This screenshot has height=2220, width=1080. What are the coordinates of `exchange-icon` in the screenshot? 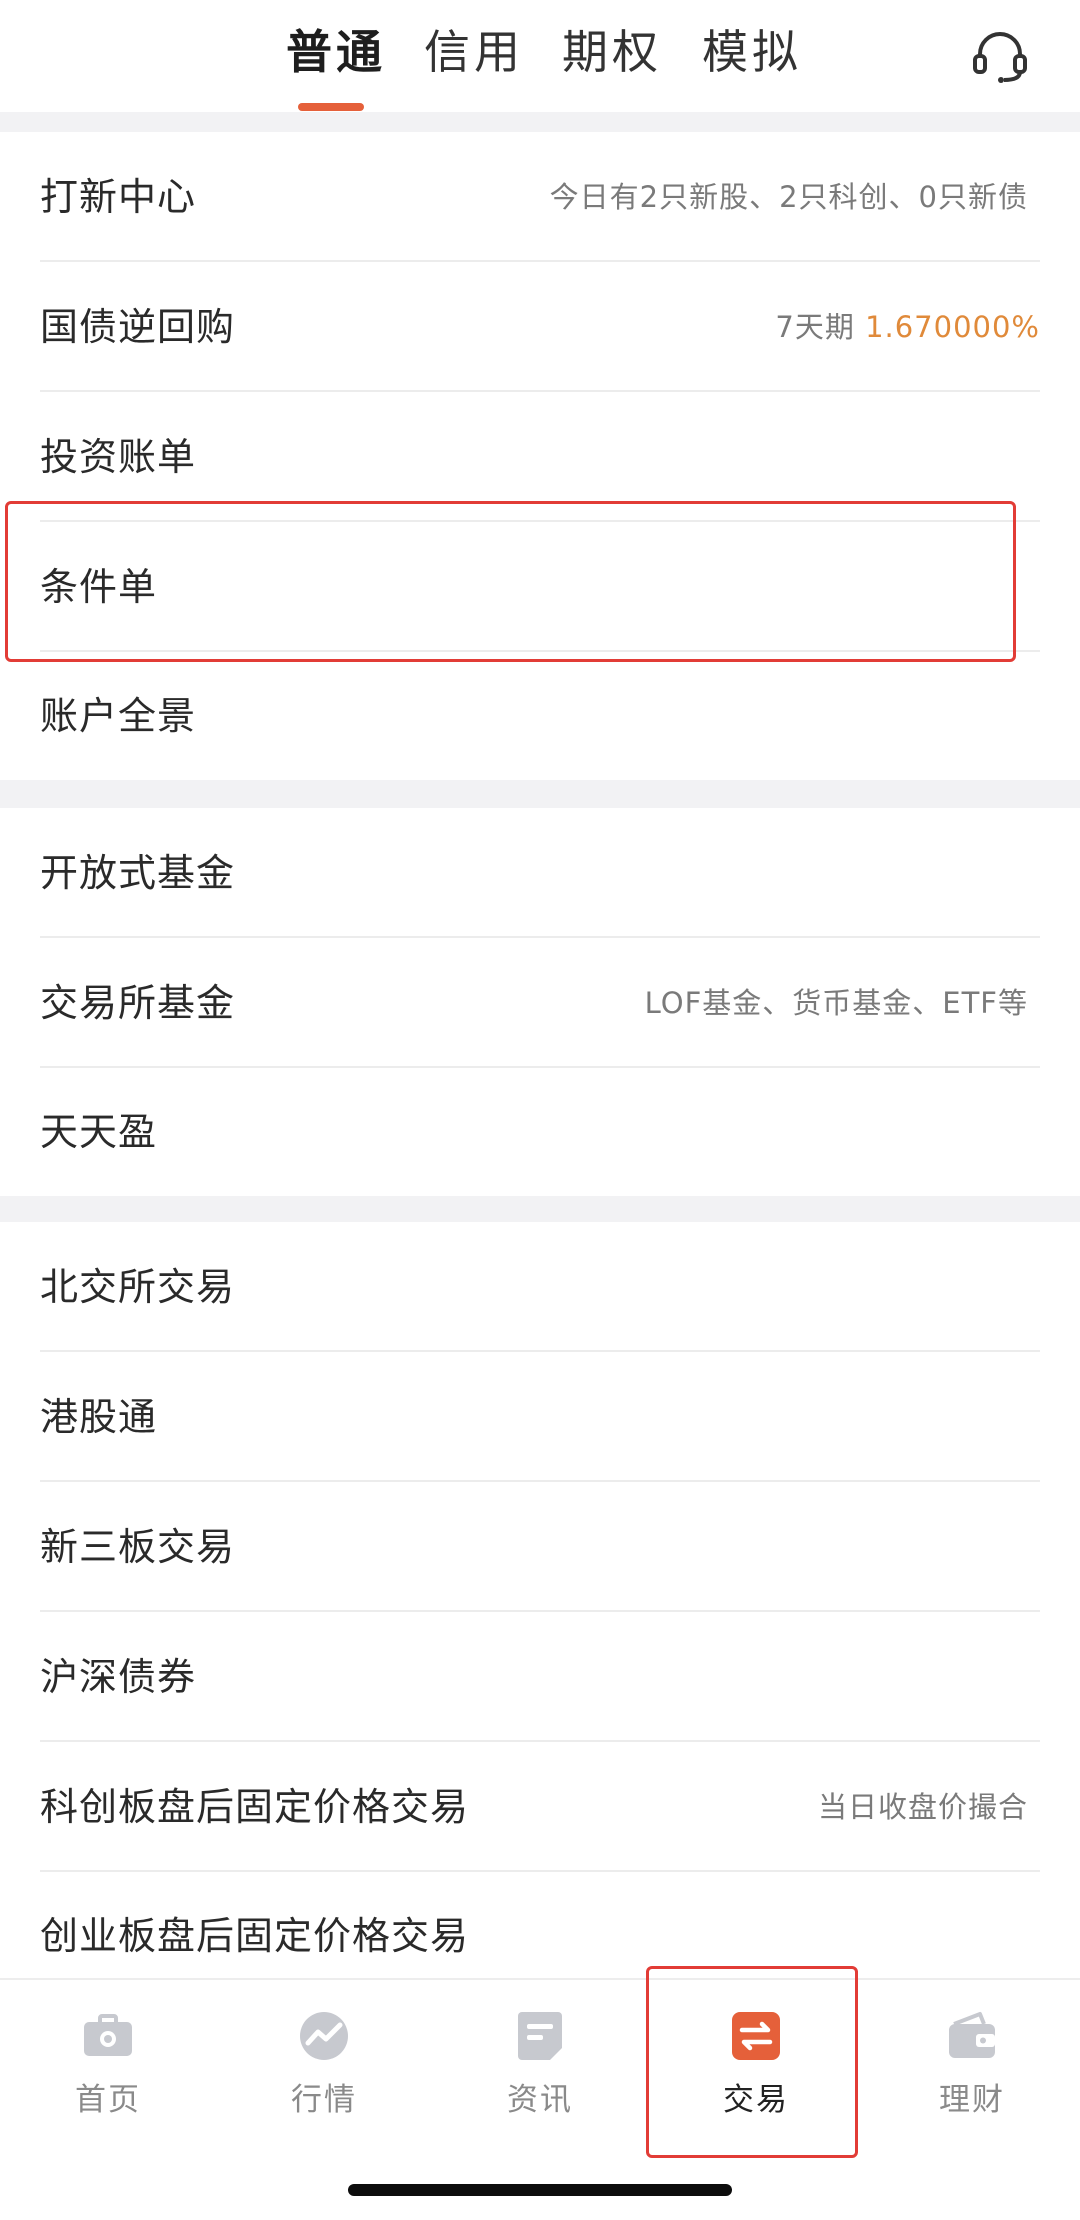 It's located at (756, 2036).